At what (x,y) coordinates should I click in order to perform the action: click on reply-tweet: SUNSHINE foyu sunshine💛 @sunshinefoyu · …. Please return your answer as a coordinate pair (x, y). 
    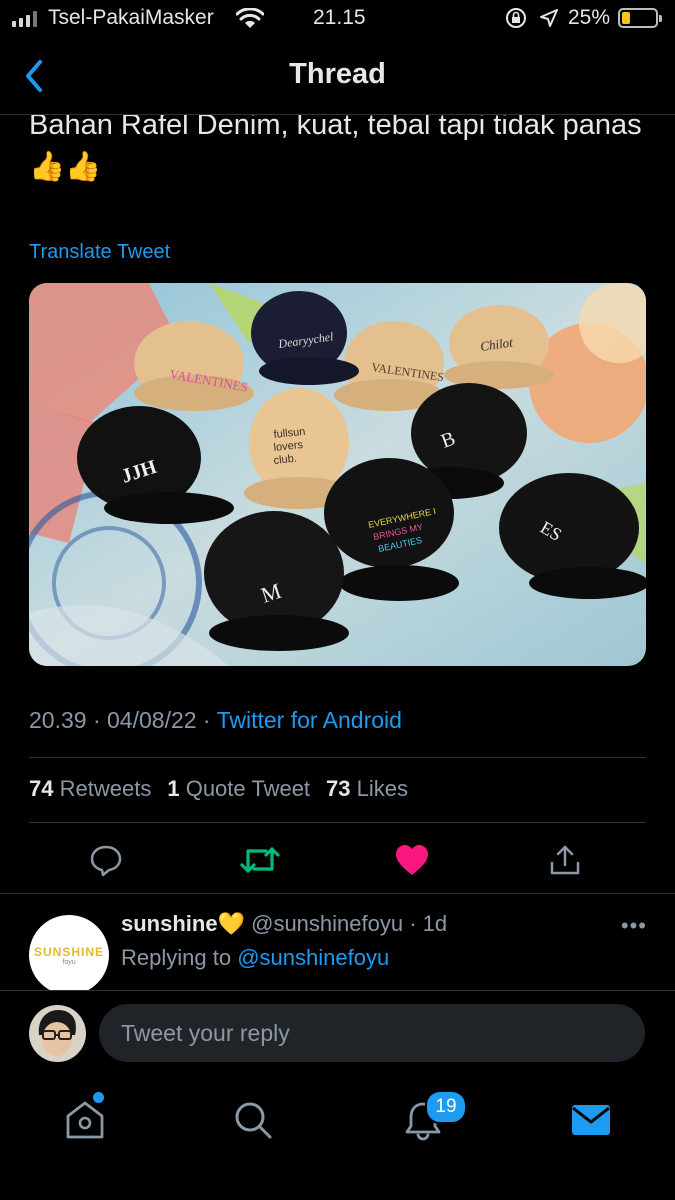
    Looking at the image, I should click on (337, 942).